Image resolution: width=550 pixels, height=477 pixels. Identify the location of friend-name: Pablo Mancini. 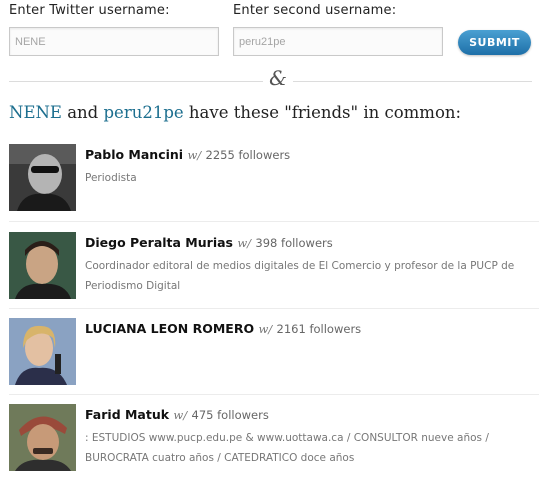
(134, 154).